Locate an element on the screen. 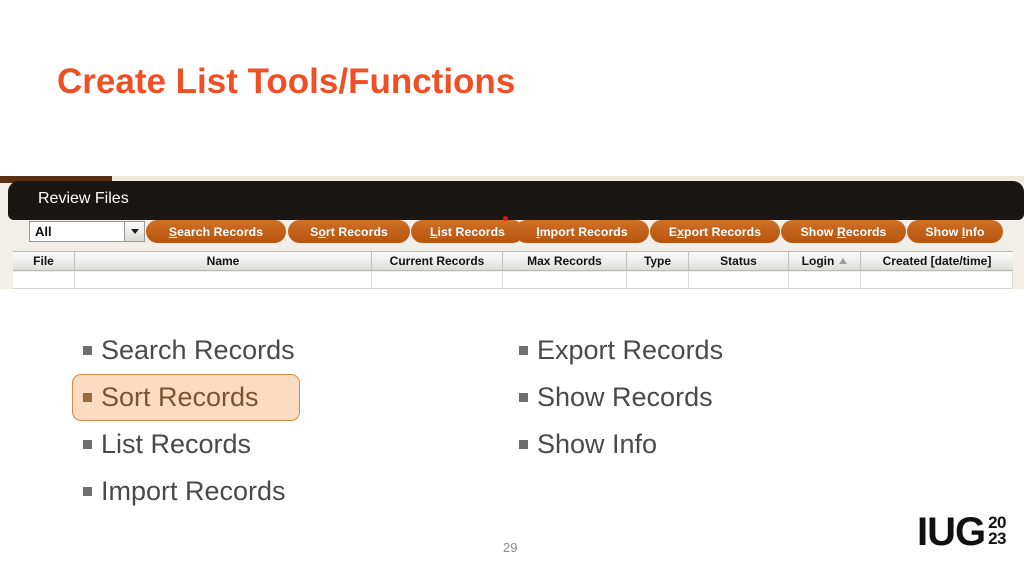 The height and width of the screenshot is (576, 1024). list-item: List Records is located at coordinates (166, 444).